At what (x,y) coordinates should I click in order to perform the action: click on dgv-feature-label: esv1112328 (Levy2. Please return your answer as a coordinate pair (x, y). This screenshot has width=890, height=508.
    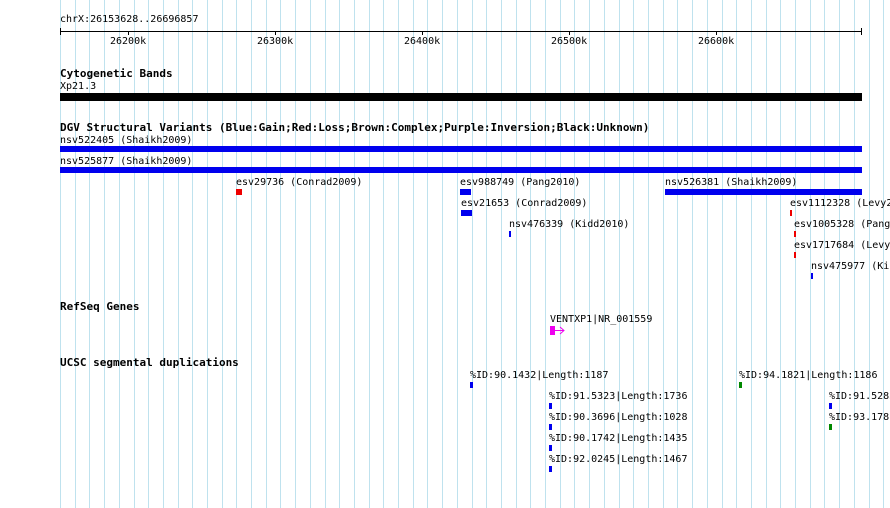
    Looking at the image, I should click on (840, 203).